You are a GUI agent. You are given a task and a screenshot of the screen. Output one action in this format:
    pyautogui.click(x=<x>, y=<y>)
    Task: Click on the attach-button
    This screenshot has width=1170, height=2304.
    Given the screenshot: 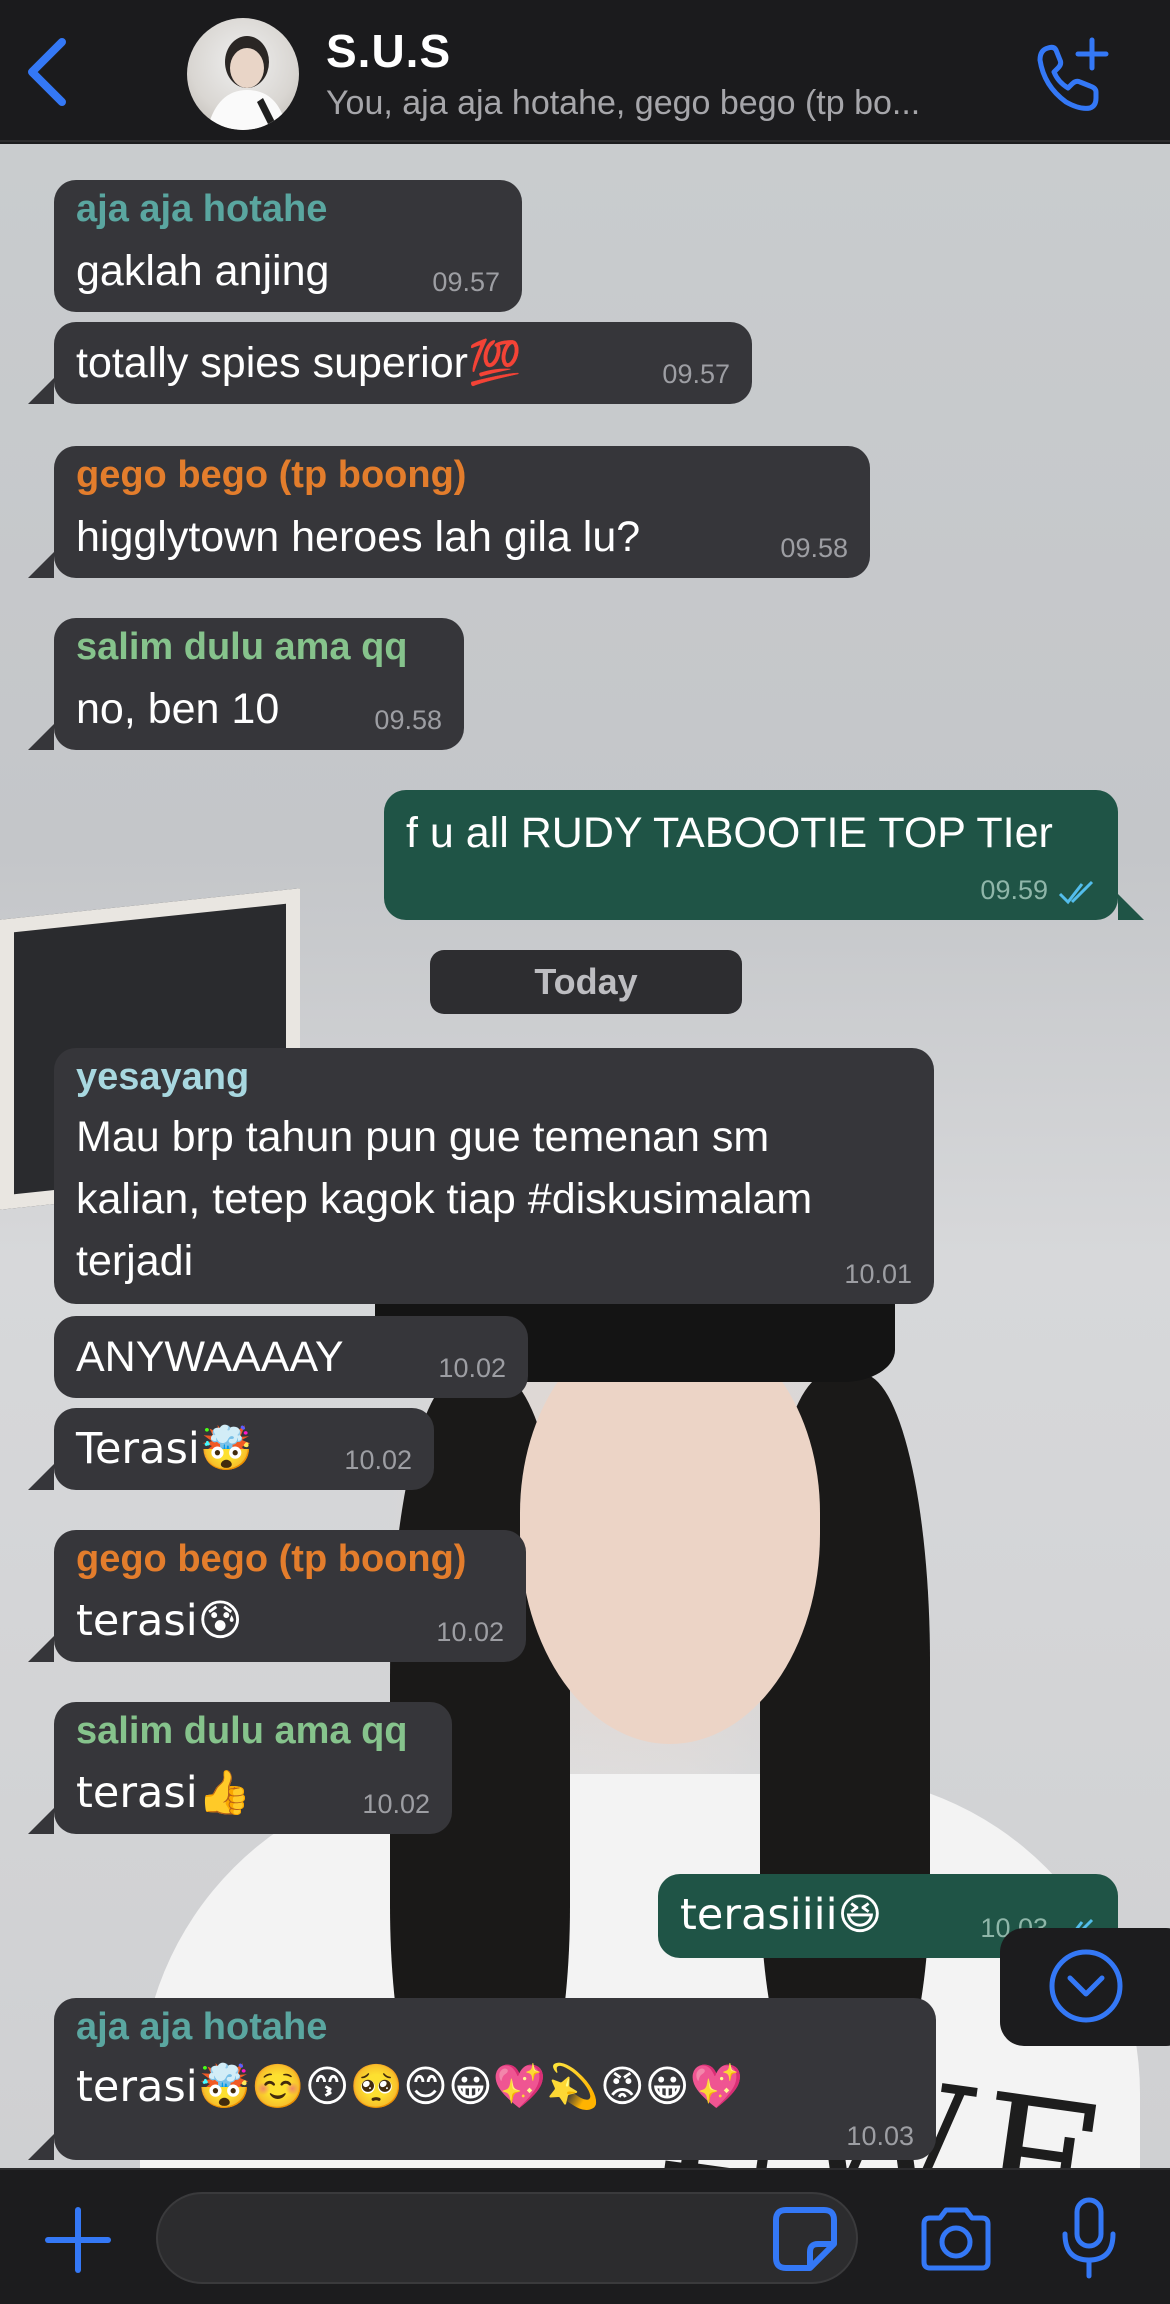 What is the action you would take?
    pyautogui.click(x=78, y=2240)
    